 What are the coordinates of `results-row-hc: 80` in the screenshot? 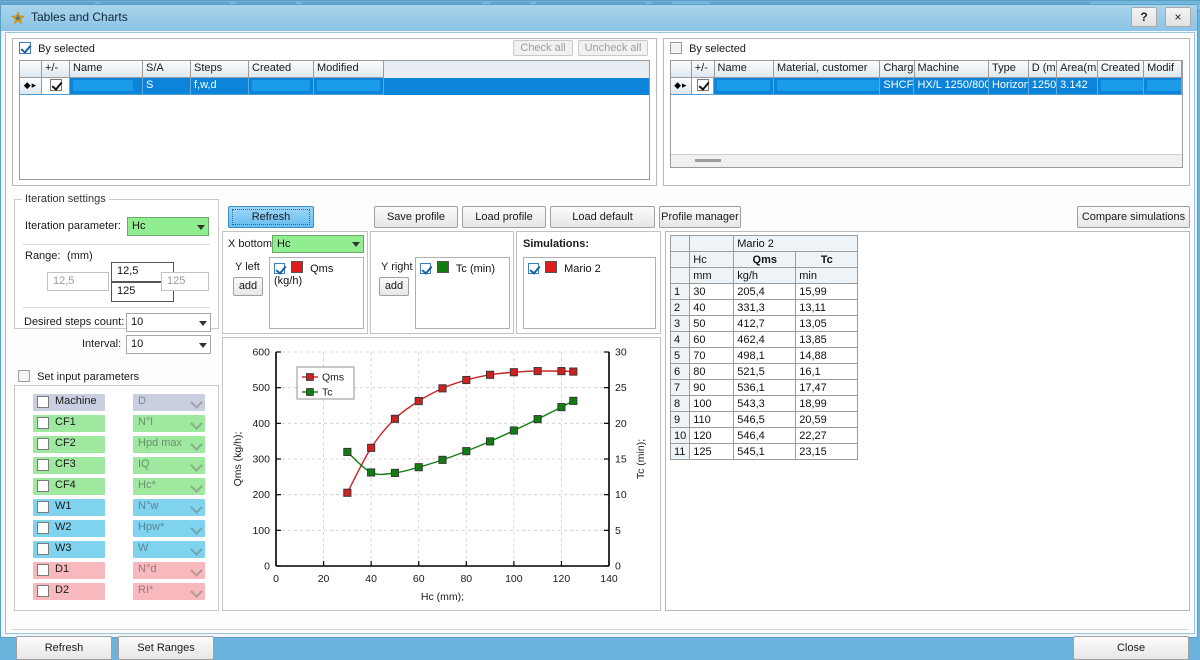 It's located at (712, 371).